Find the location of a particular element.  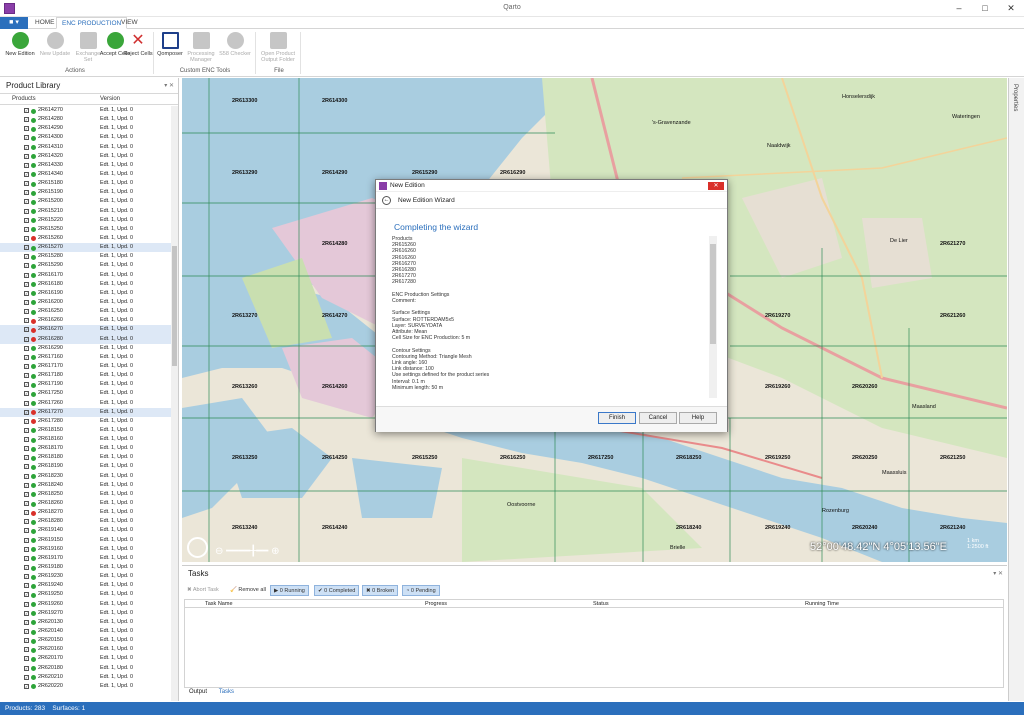

product-row: ✓ 2R616190 Edt. 1, Upd. 0 is located at coordinates (86, 293).